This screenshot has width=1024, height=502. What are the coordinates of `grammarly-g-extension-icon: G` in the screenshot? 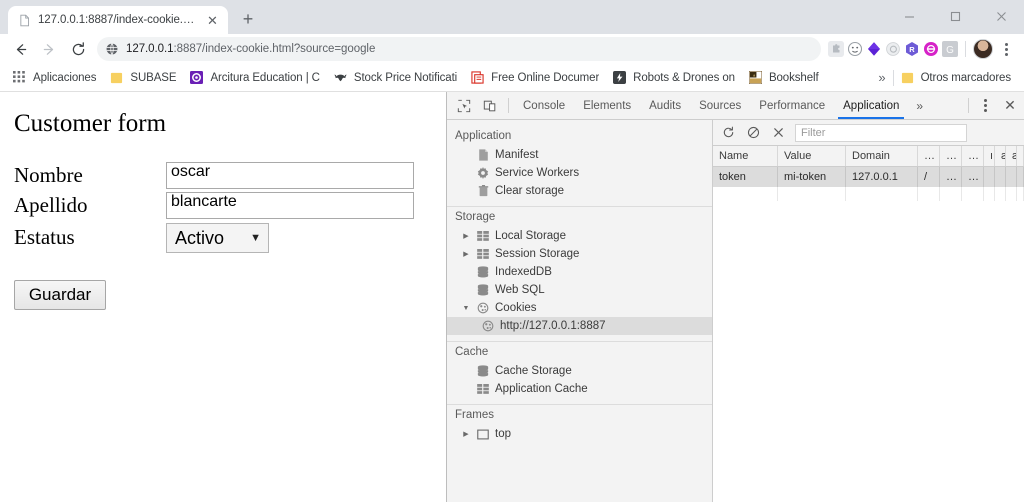 It's located at (950, 49).